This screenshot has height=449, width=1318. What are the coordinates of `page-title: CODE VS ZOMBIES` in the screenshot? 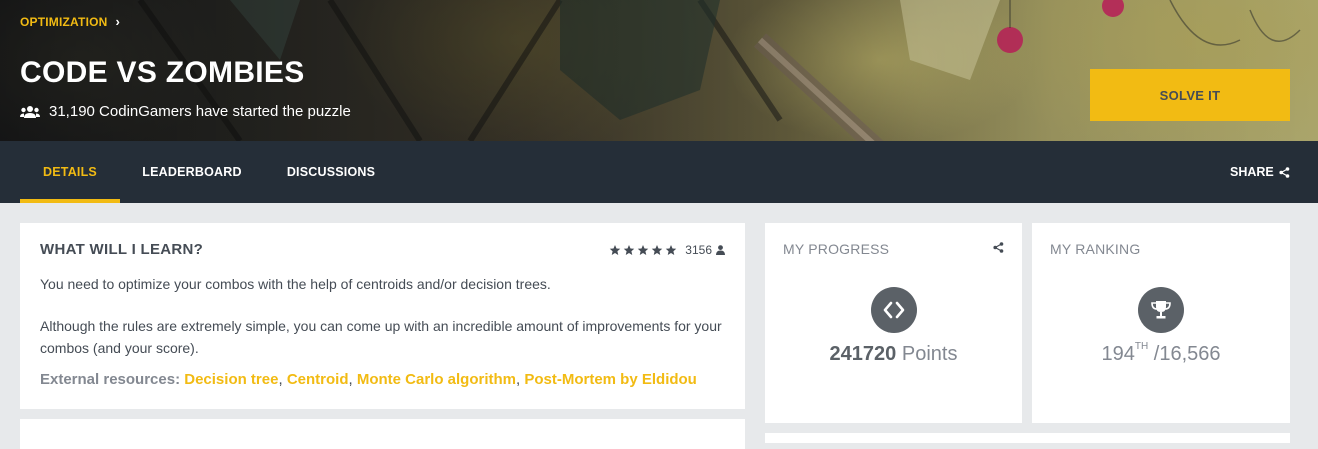 It's located at (162, 72).